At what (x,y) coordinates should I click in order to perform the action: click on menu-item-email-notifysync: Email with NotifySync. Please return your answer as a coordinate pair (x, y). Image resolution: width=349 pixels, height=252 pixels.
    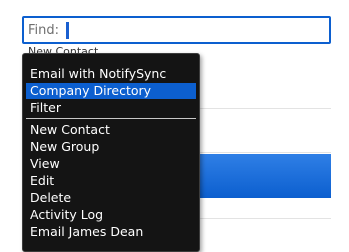
    Looking at the image, I should click on (111, 74).